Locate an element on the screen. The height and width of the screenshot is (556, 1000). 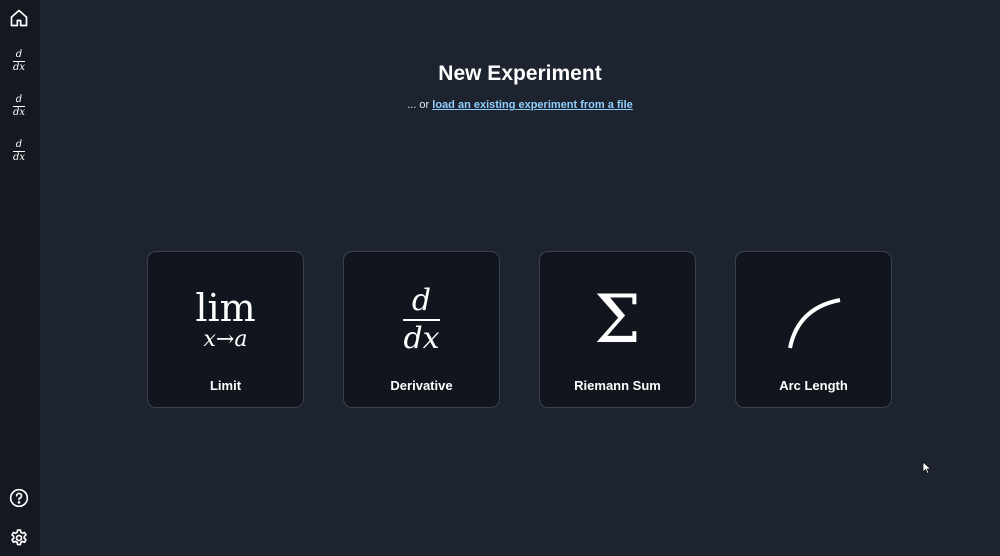
sidebar-item-derivative-1: d dx is located at coordinates (19, 61).